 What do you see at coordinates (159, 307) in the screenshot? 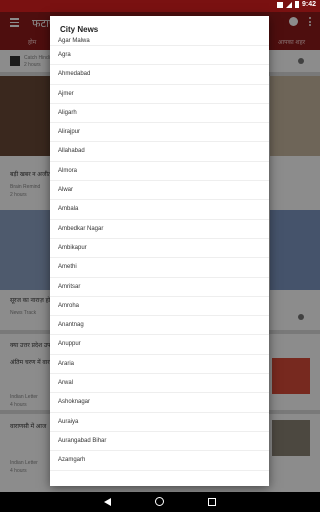
I see `city-item-amroha: Amroha` at bounding box center [159, 307].